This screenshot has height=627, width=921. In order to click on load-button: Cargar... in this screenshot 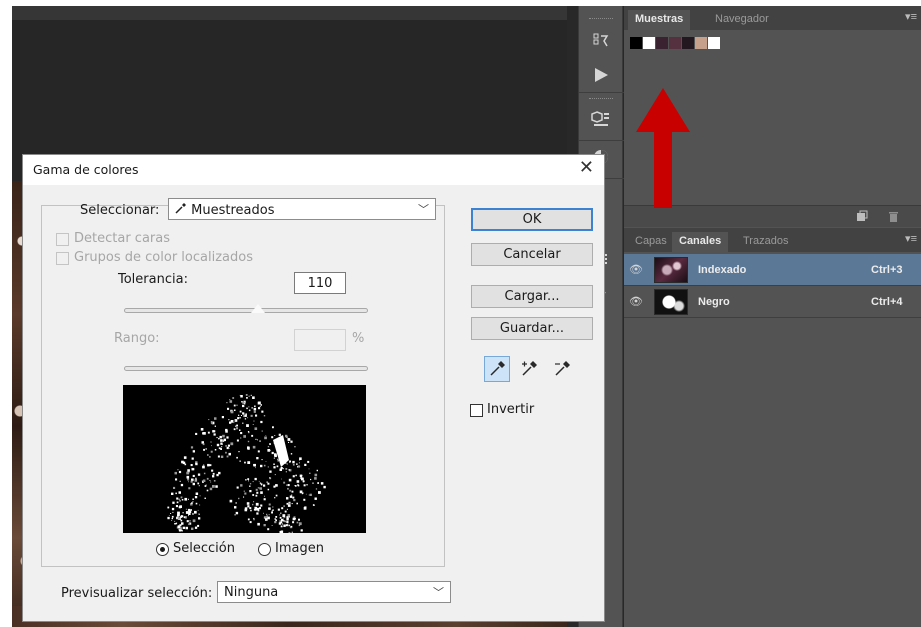, I will do `click(532, 296)`.